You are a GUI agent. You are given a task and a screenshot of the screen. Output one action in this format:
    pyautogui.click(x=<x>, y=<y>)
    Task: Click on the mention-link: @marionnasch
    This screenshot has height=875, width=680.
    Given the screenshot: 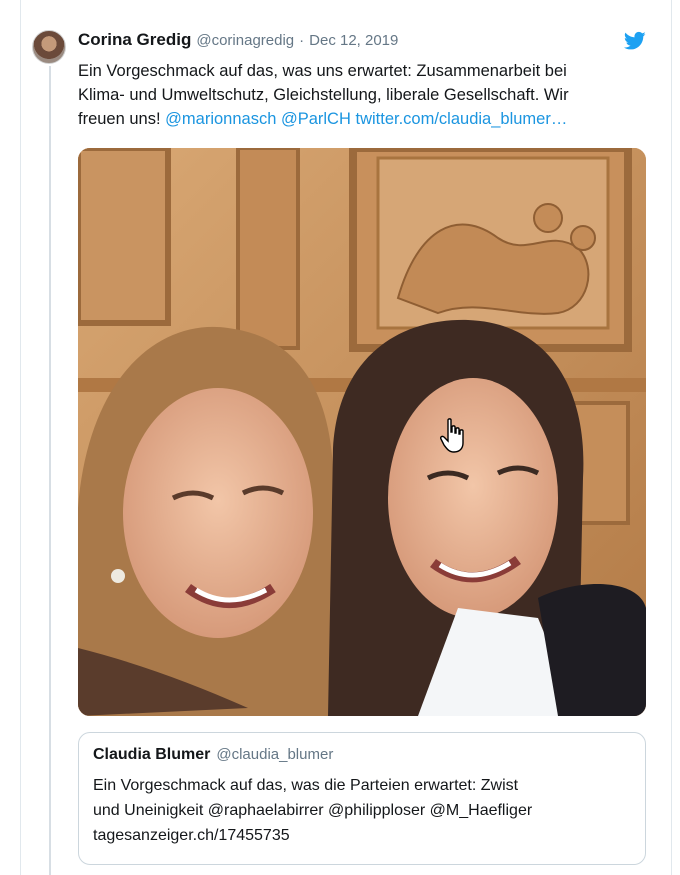 What is the action you would take?
    pyautogui.click(x=220, y=119)
    